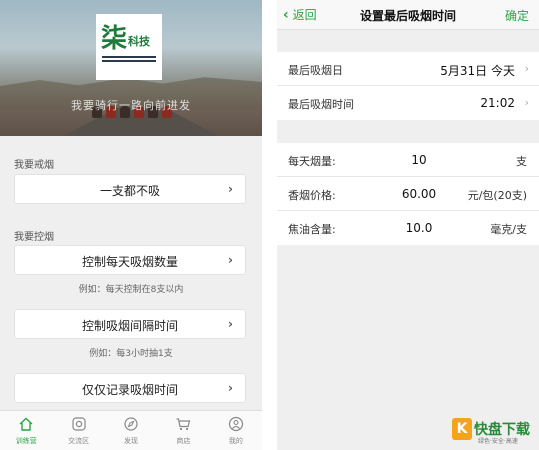 This screenshot has width=539, height=450. I want to click on tab-shop: 商店, so click(183, 430).